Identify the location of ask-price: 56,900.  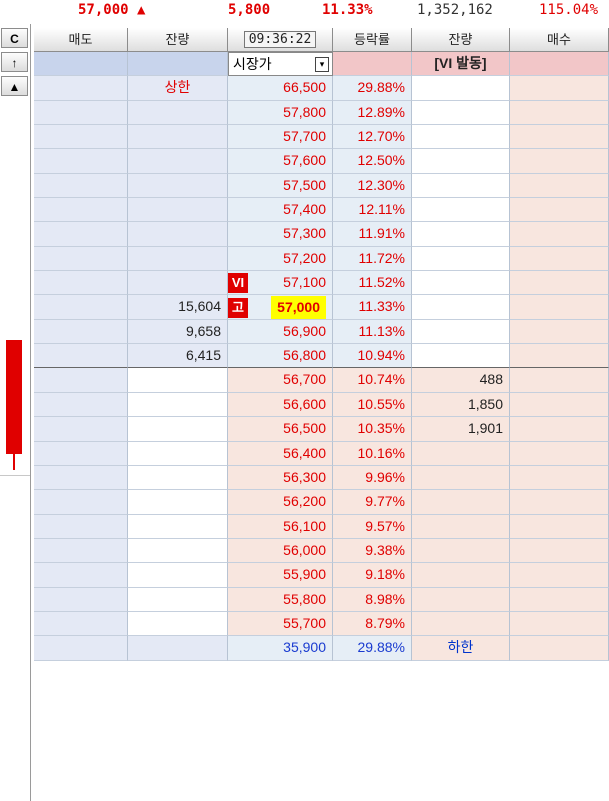
(304, 330).